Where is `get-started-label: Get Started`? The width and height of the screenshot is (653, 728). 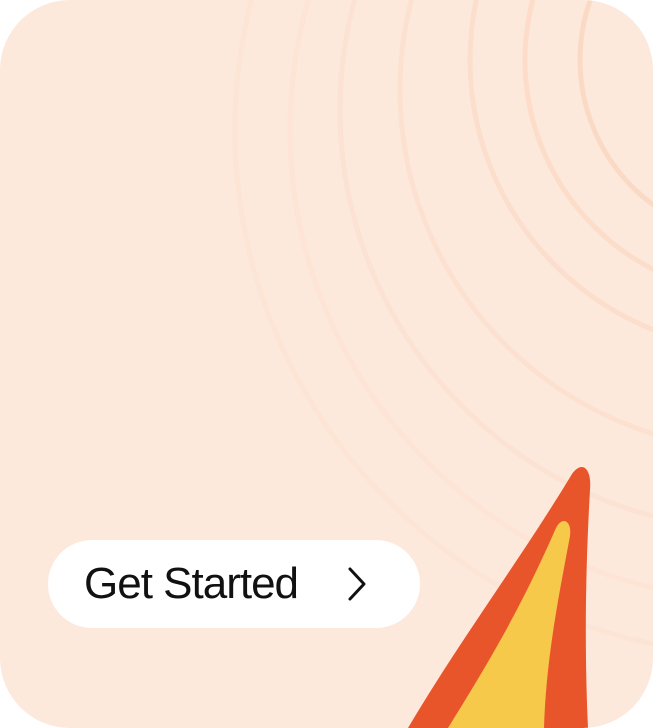
get-started-label: Get Started is located at coordinates (191, 583).